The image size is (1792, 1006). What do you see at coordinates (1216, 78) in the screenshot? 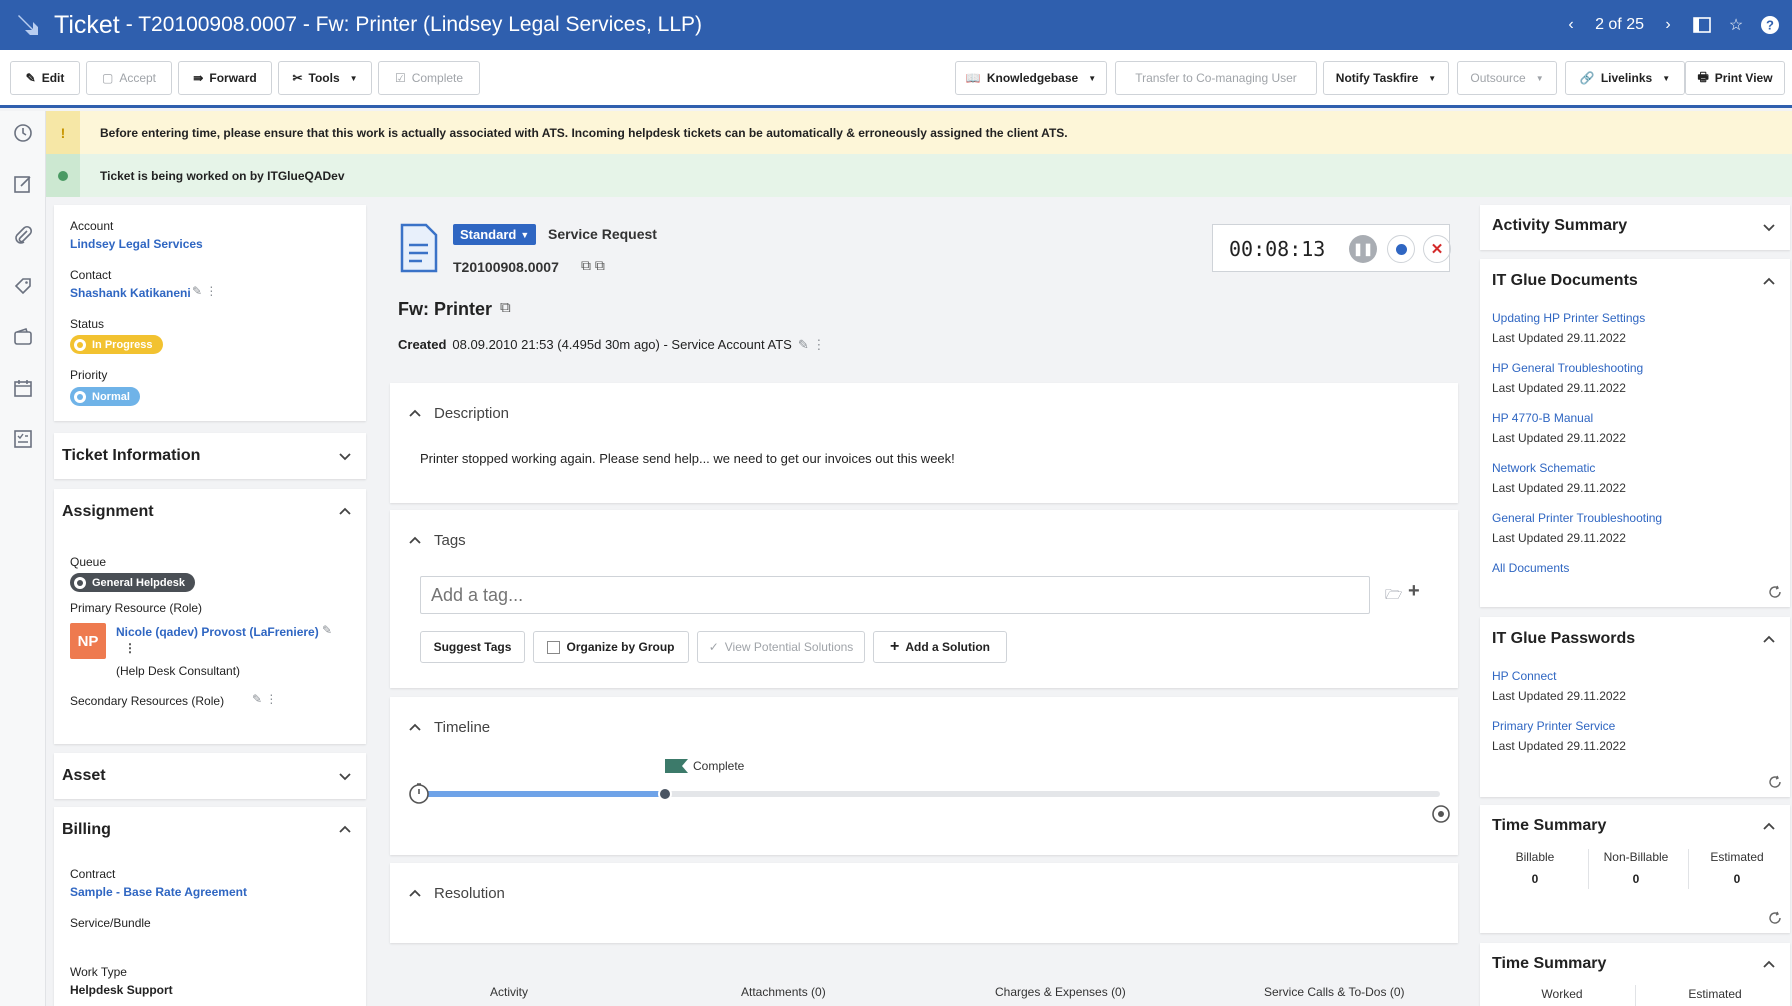
I see `transfer-button: Transfer to Co-managing User` at bounding box center [1216, 78].